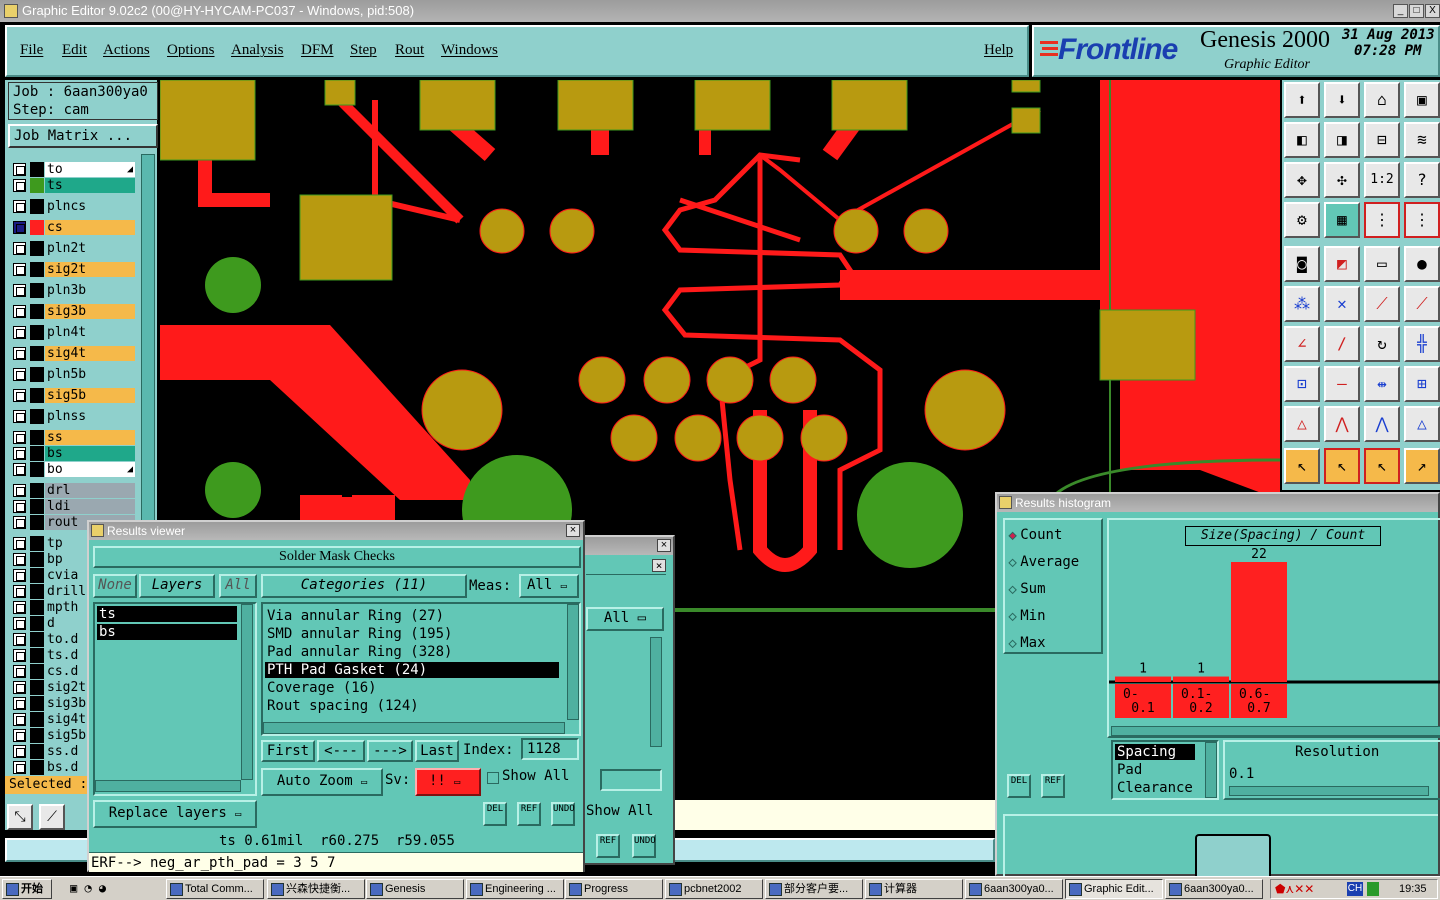  What do you see at coordinates (1422, 140) in the screenshot?
I see `zoom-spring-icon: ≋` at bounding box center [1422, 140].